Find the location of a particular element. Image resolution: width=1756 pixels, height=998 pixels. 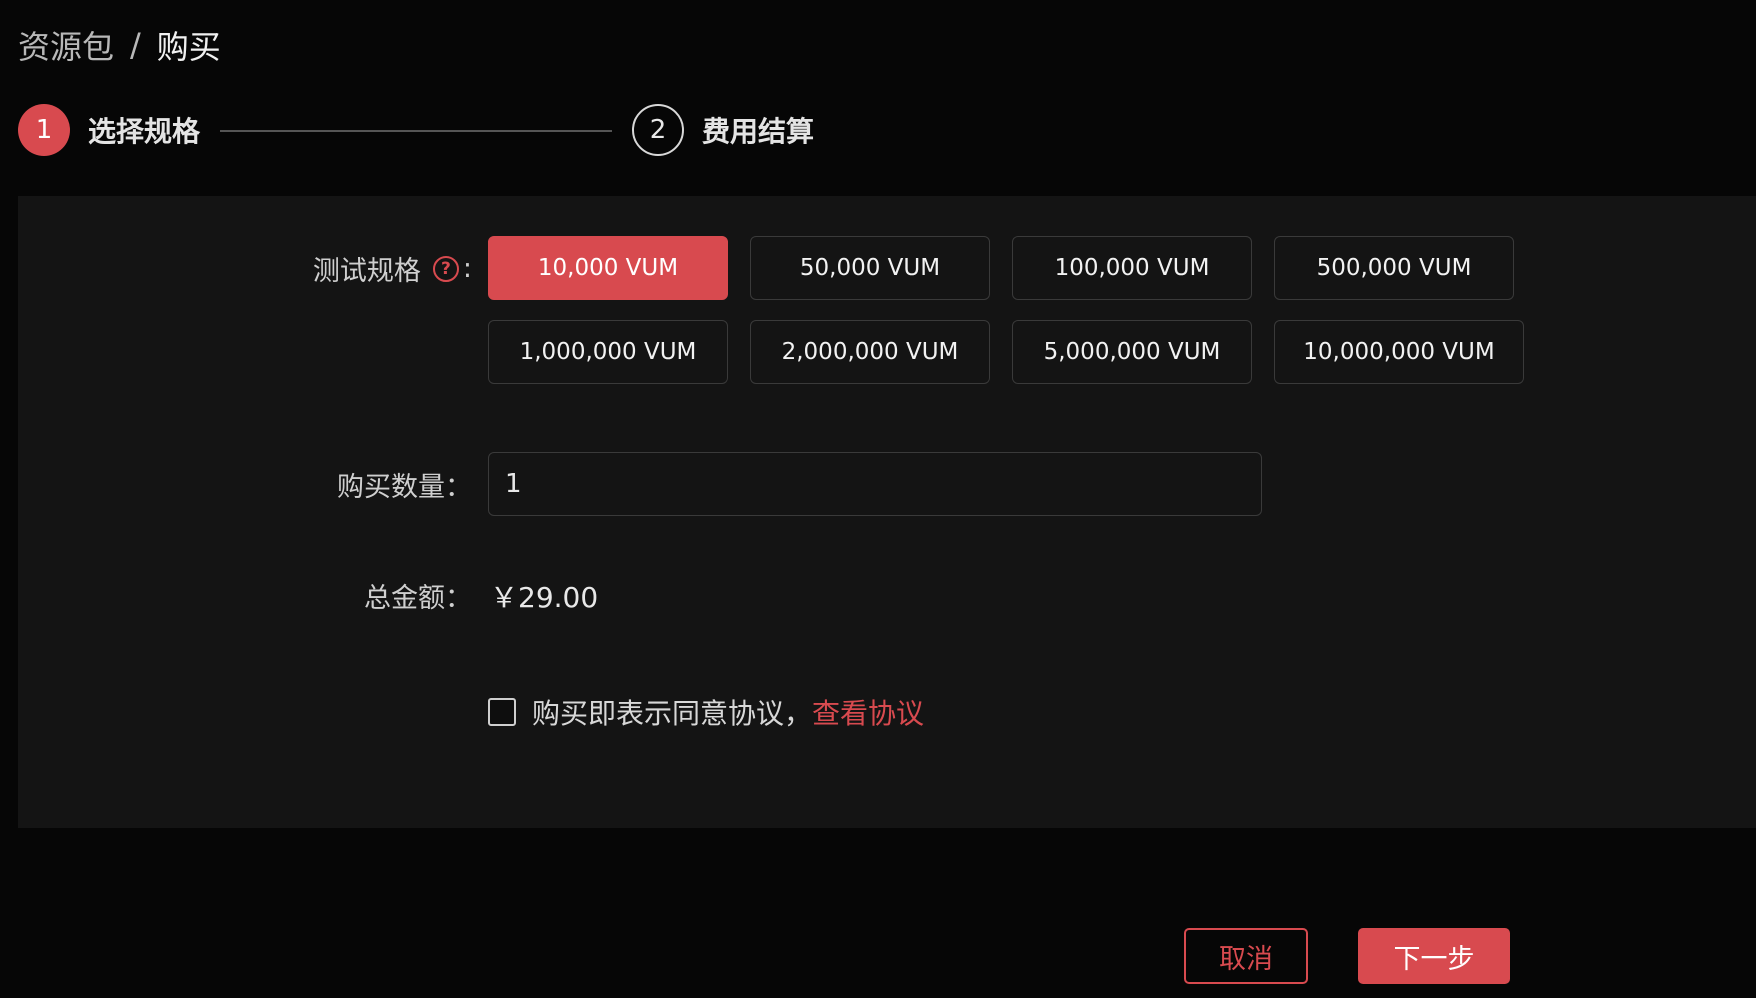

cancel-button: 取消 is located at coordinates (1246, 956).